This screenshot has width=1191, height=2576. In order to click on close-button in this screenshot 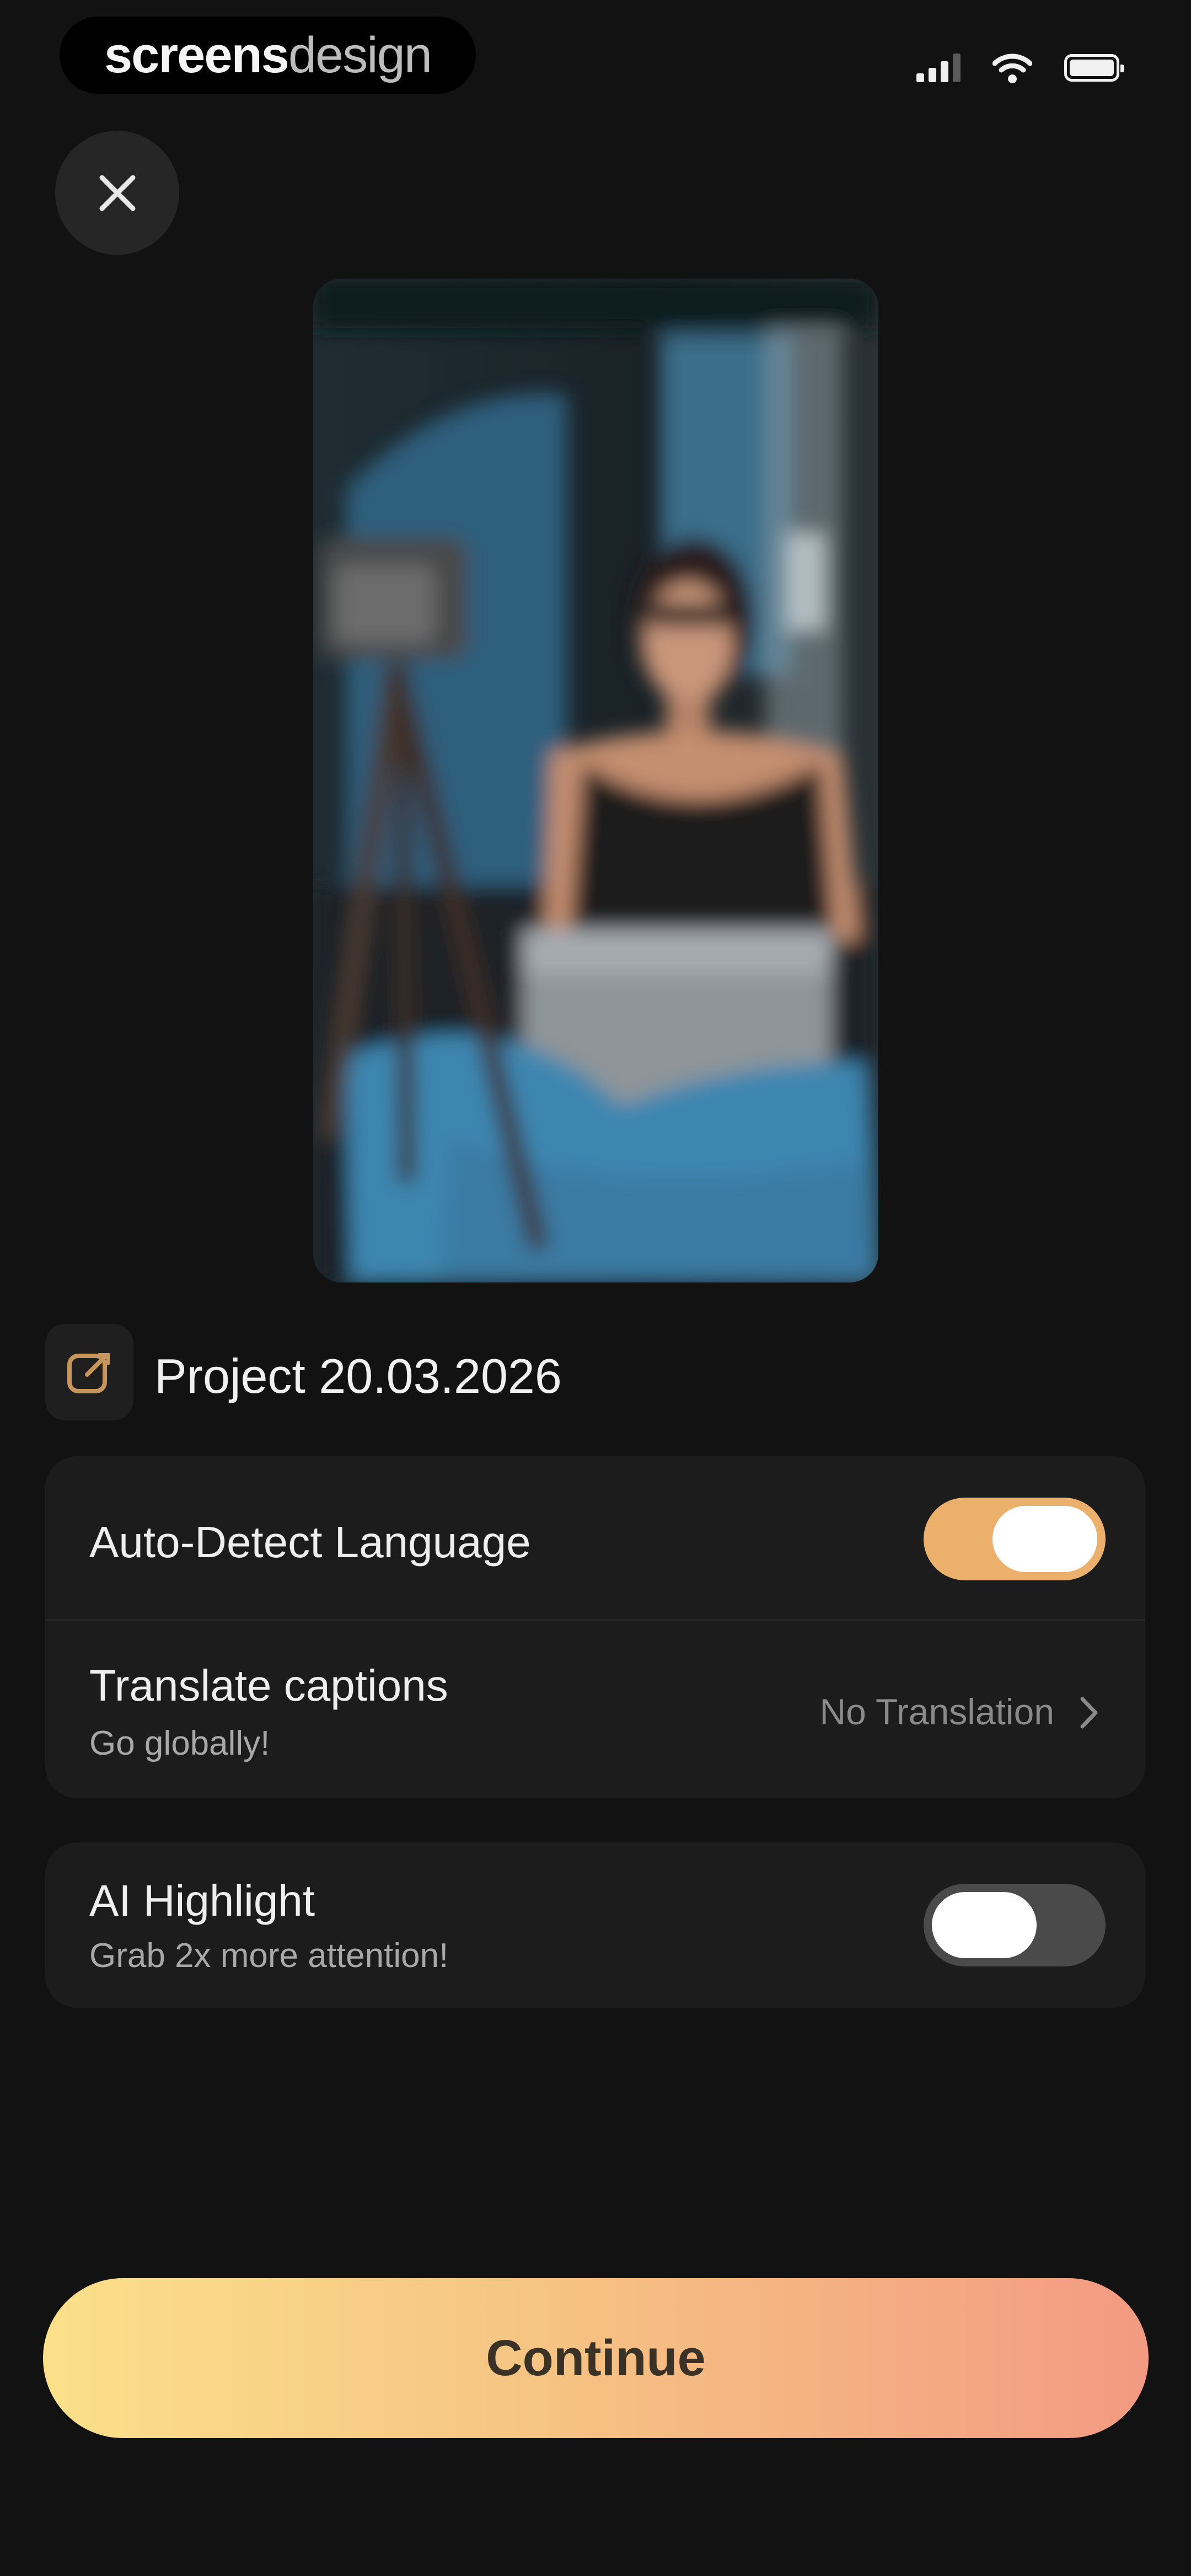, I will do `click(117, 193)`.